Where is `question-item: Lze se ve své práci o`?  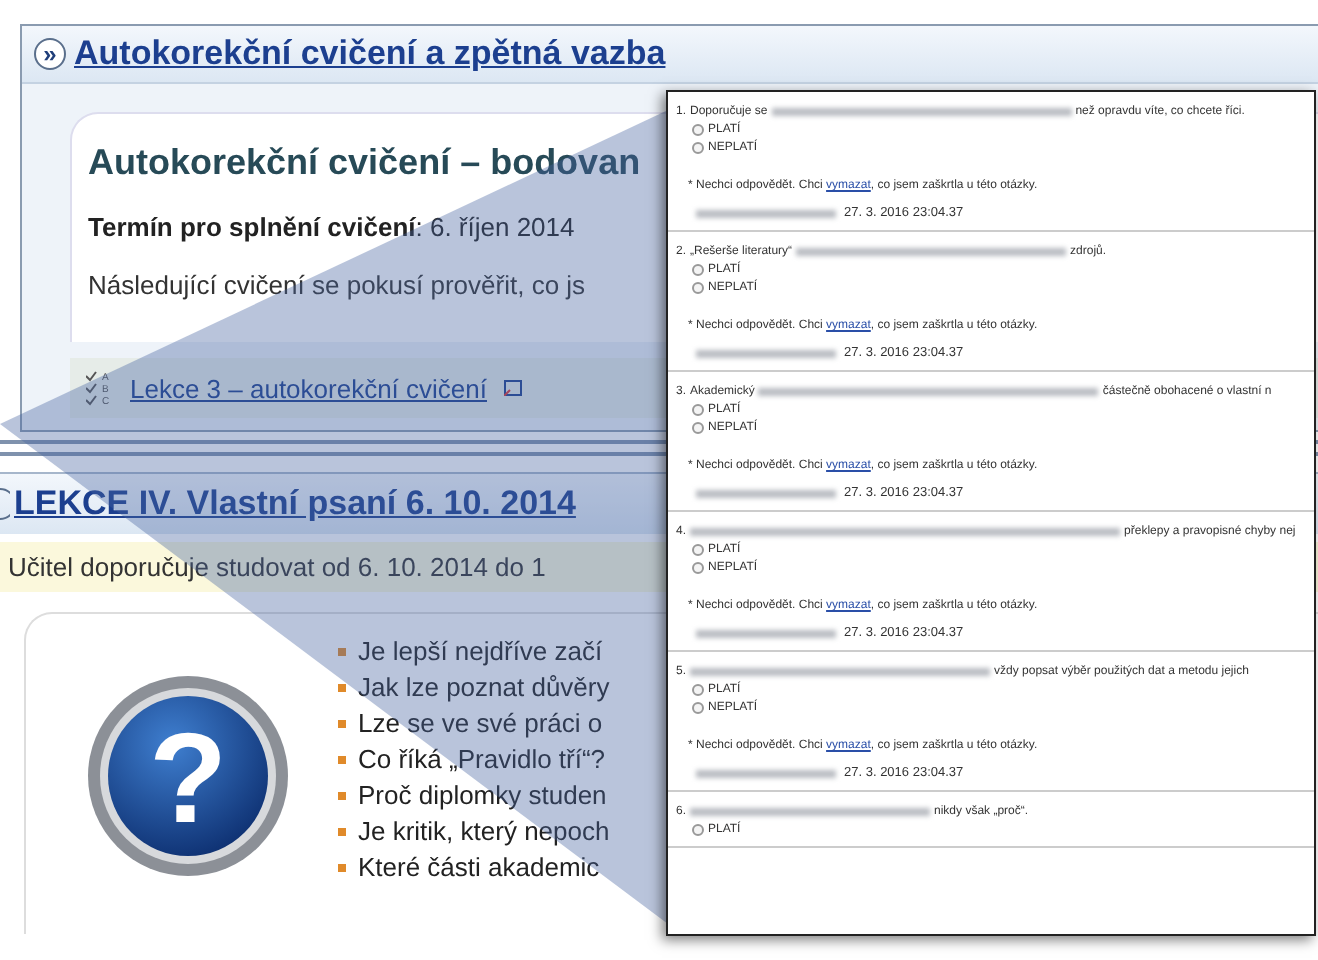 question-item: Lze se ve své práci o is located at coordinates (480, 724).